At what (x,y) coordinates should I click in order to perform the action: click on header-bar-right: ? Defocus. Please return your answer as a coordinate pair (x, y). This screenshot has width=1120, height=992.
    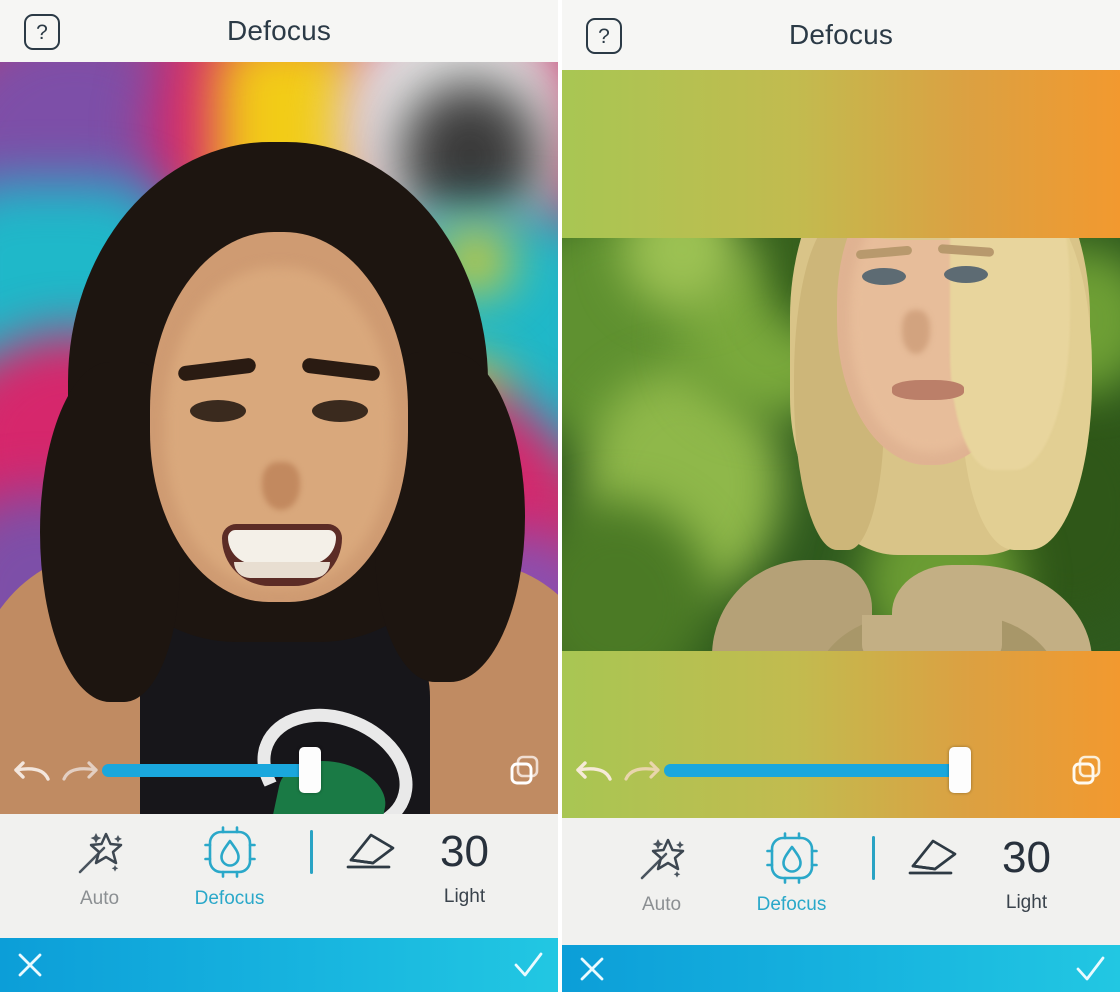
    Looking at the image, I should click on (841, 35).